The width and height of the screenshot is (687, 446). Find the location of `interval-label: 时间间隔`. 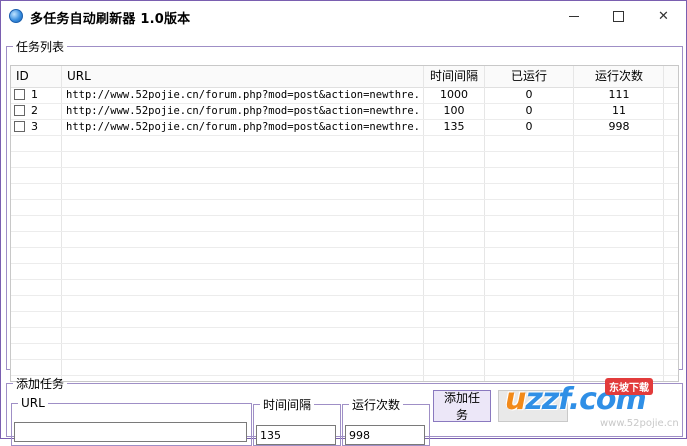

interval-label: 时间间隔 is located at coordinates (287, 405).